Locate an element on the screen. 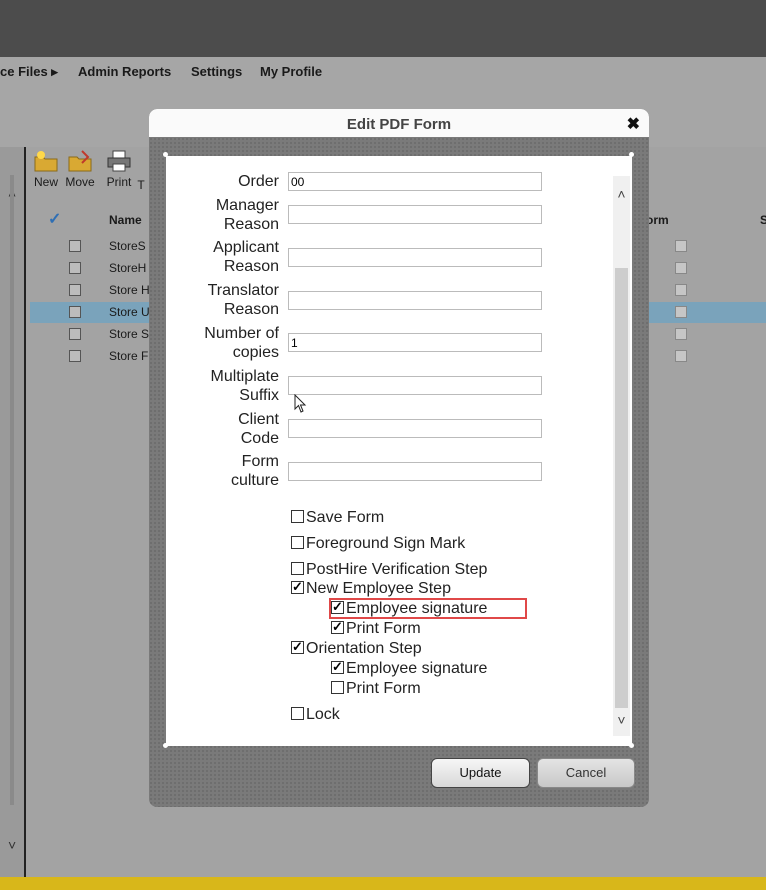 The image size is (766, 890). new-folder-icon is located at coordinates (46, 161).